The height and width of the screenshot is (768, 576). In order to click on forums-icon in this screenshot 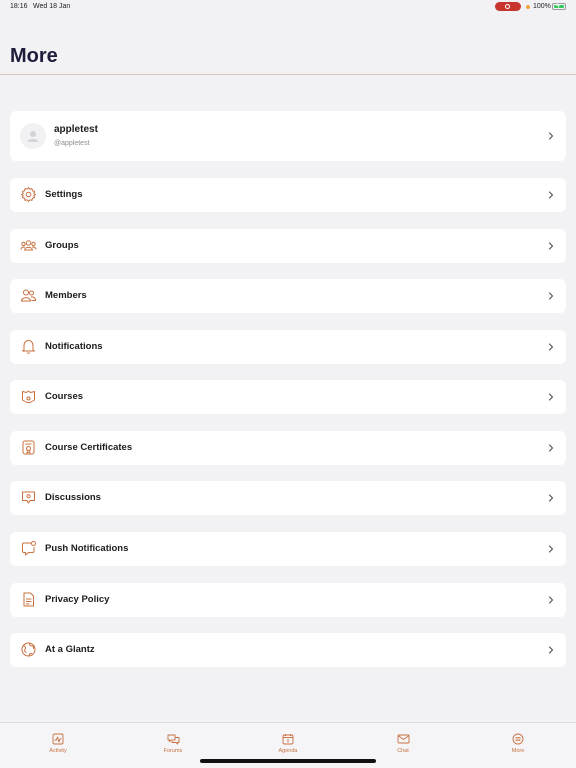, I will do `click(173, 739)`.